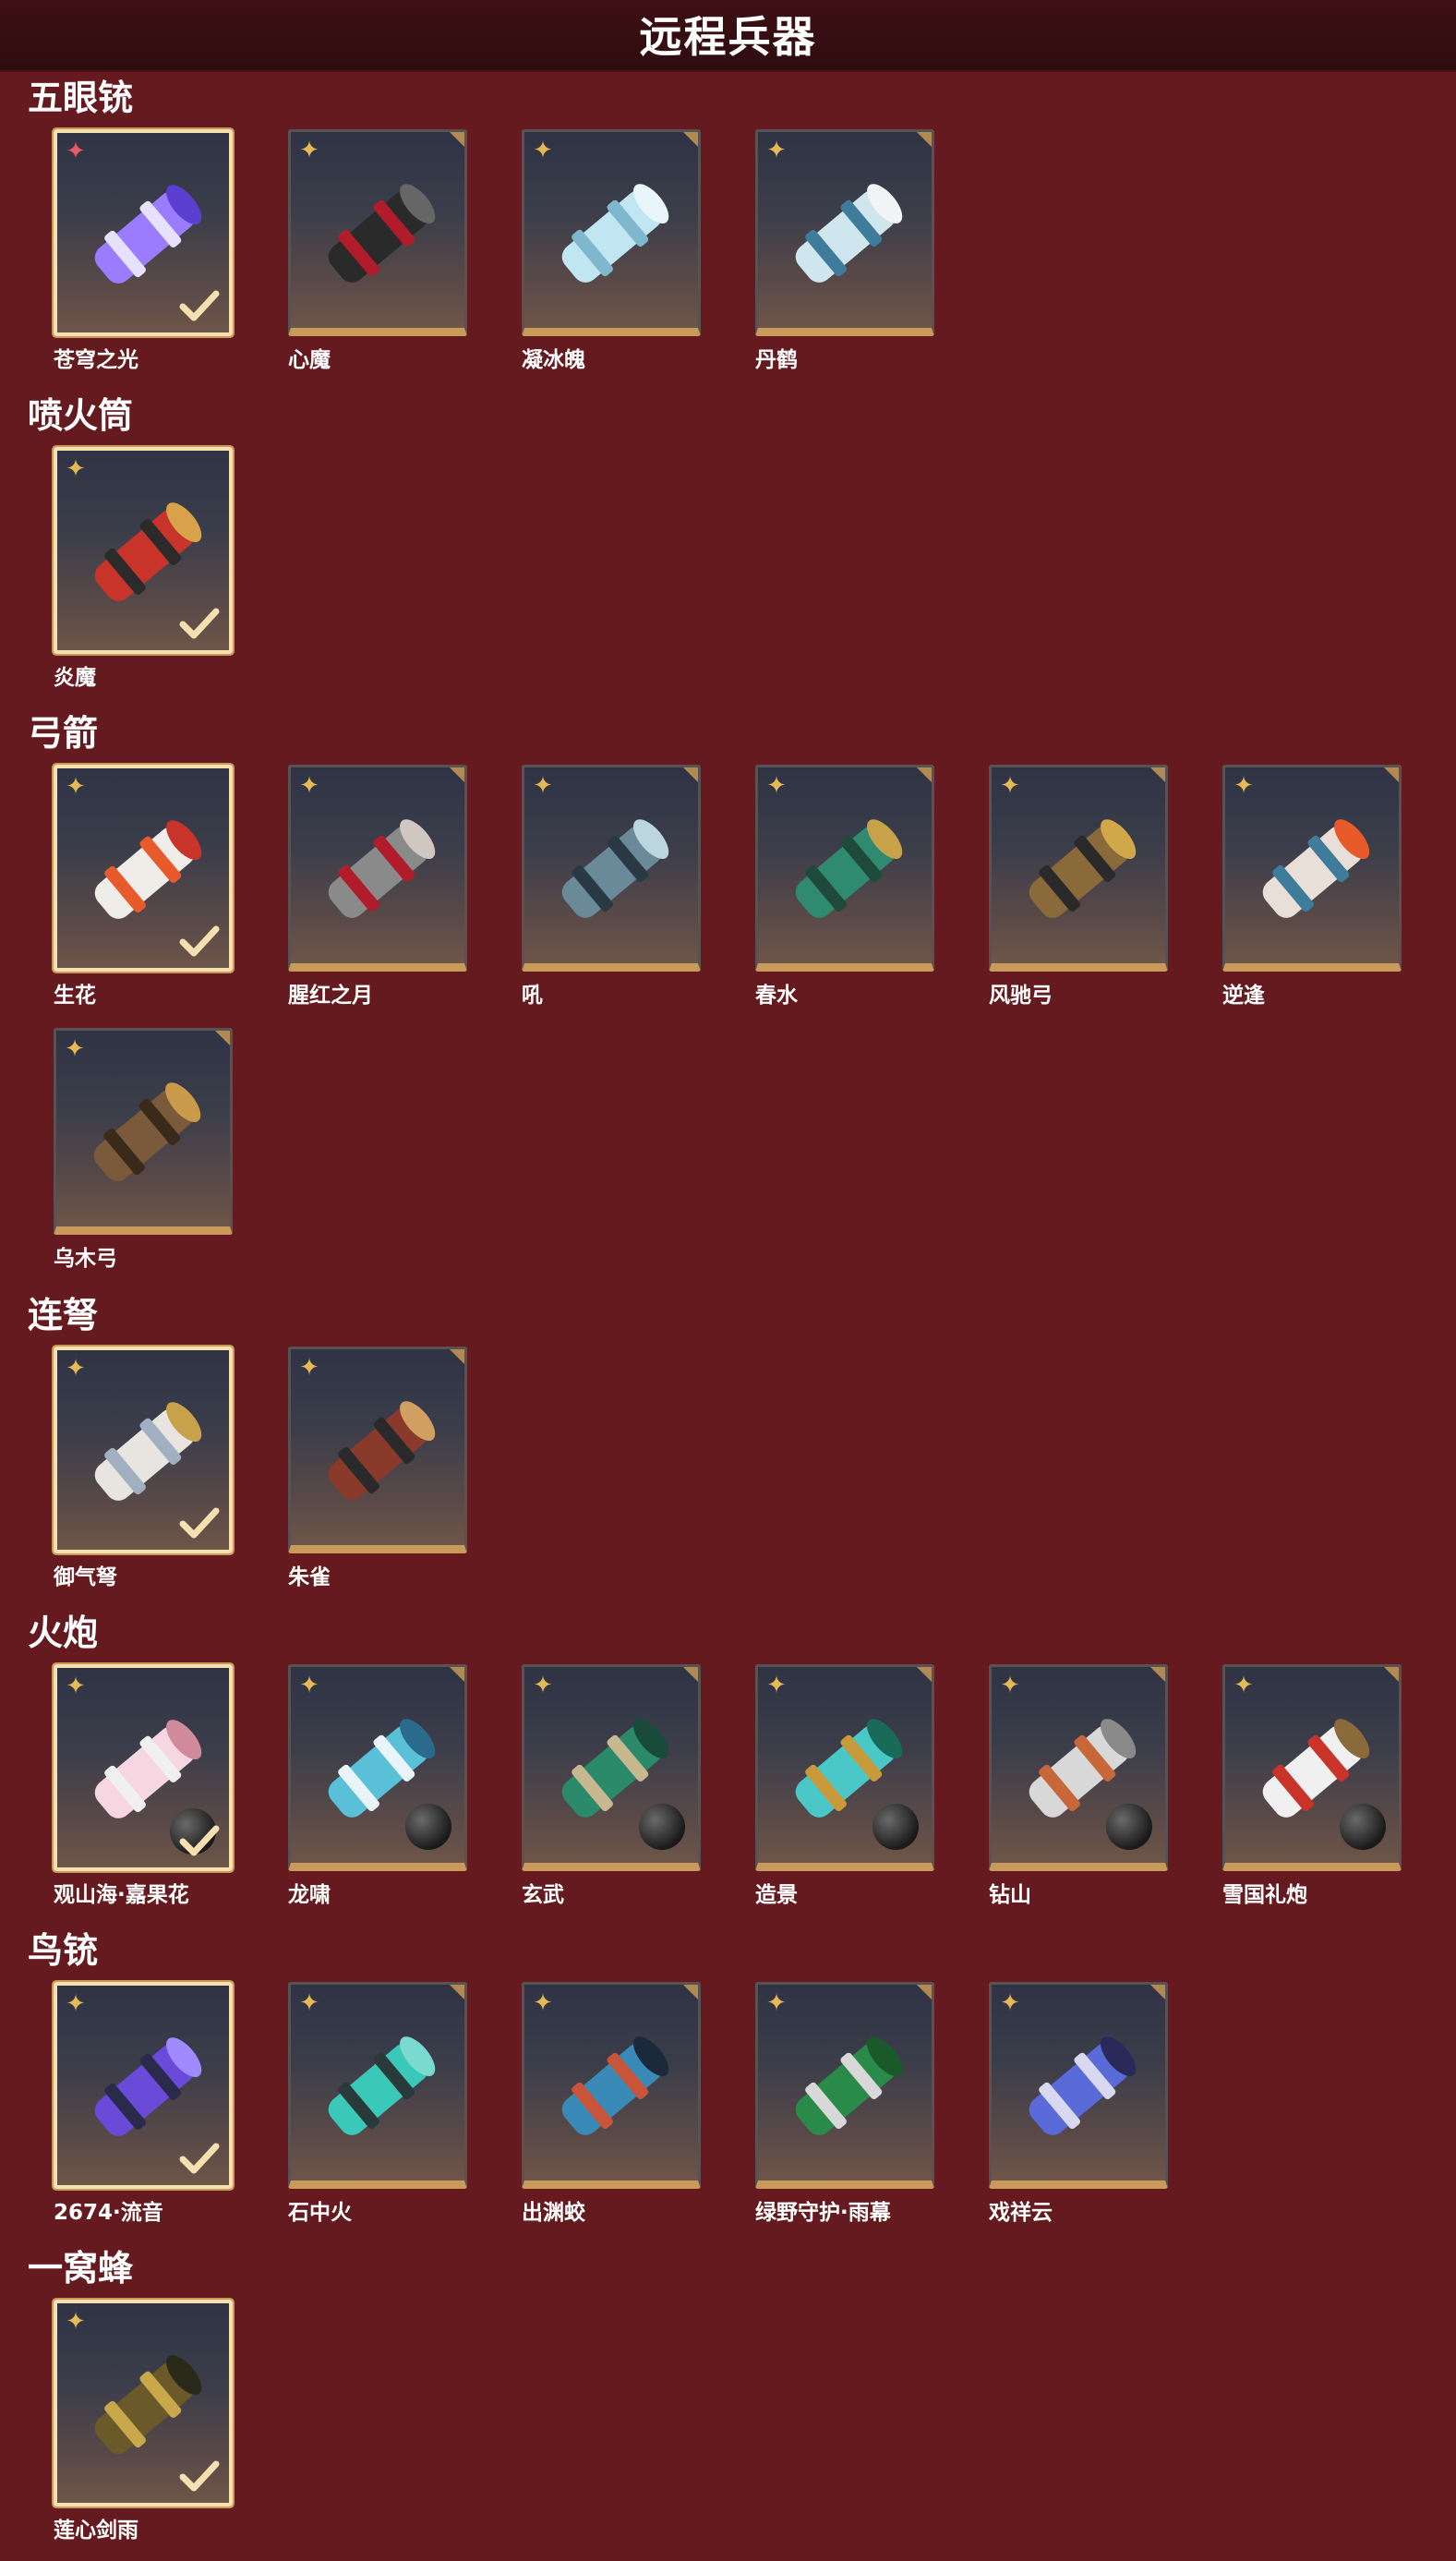 This screenshot has height=2561, width=1456. Describe the element at coordinates (776, 1895) in the screenshot. I see `weapon-name: 造景` at that location.